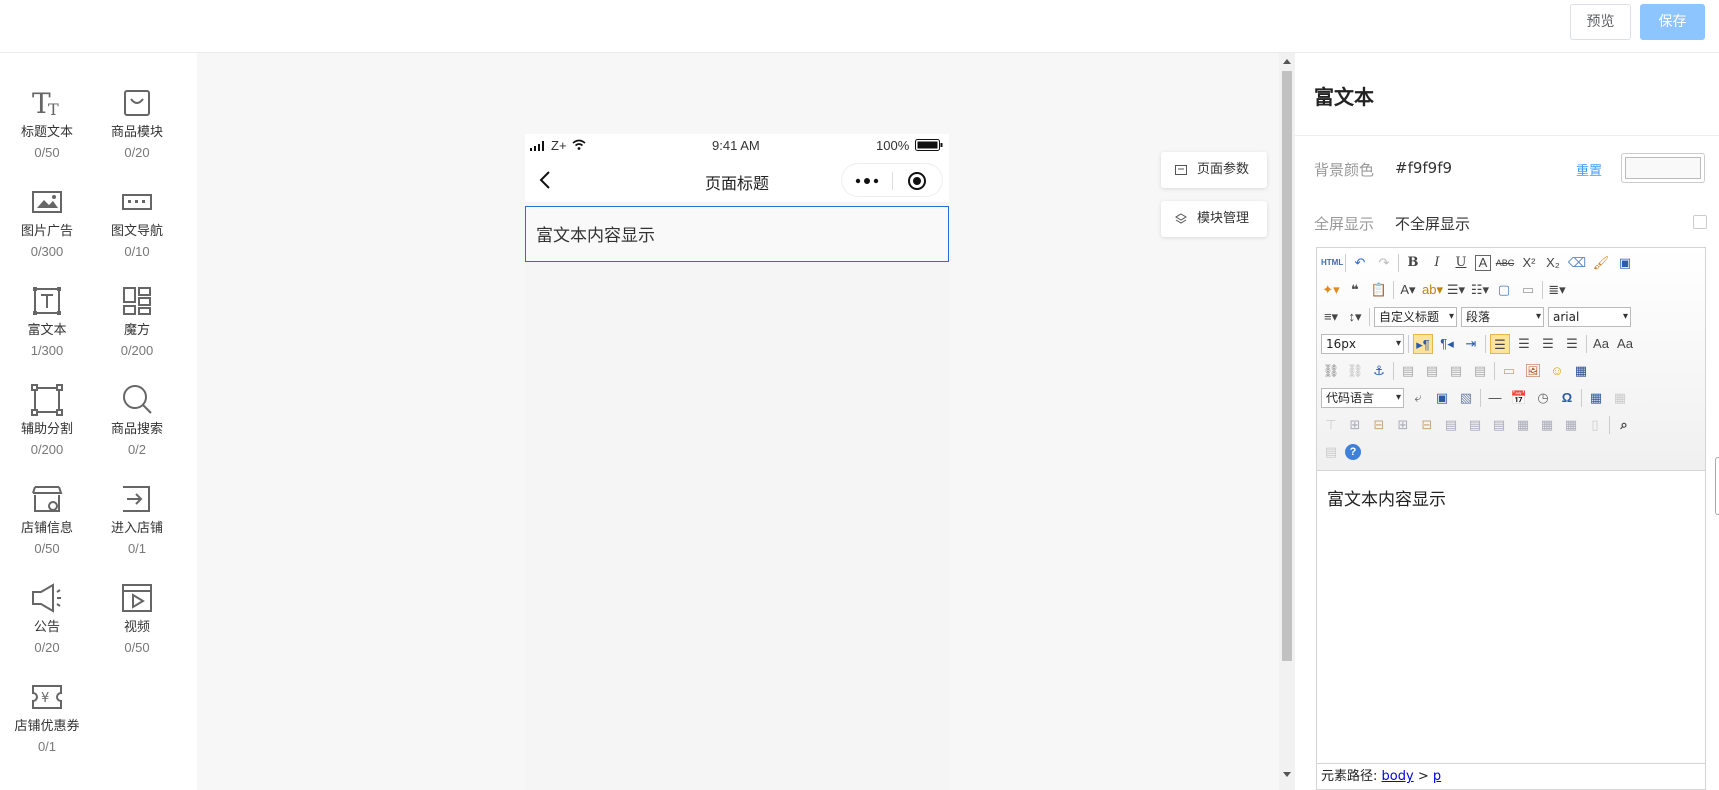  What do you see at coordinates (1384, 263) in the screenshot?
I see `redo-icon: ↷` at bounding box center [1384, 263].